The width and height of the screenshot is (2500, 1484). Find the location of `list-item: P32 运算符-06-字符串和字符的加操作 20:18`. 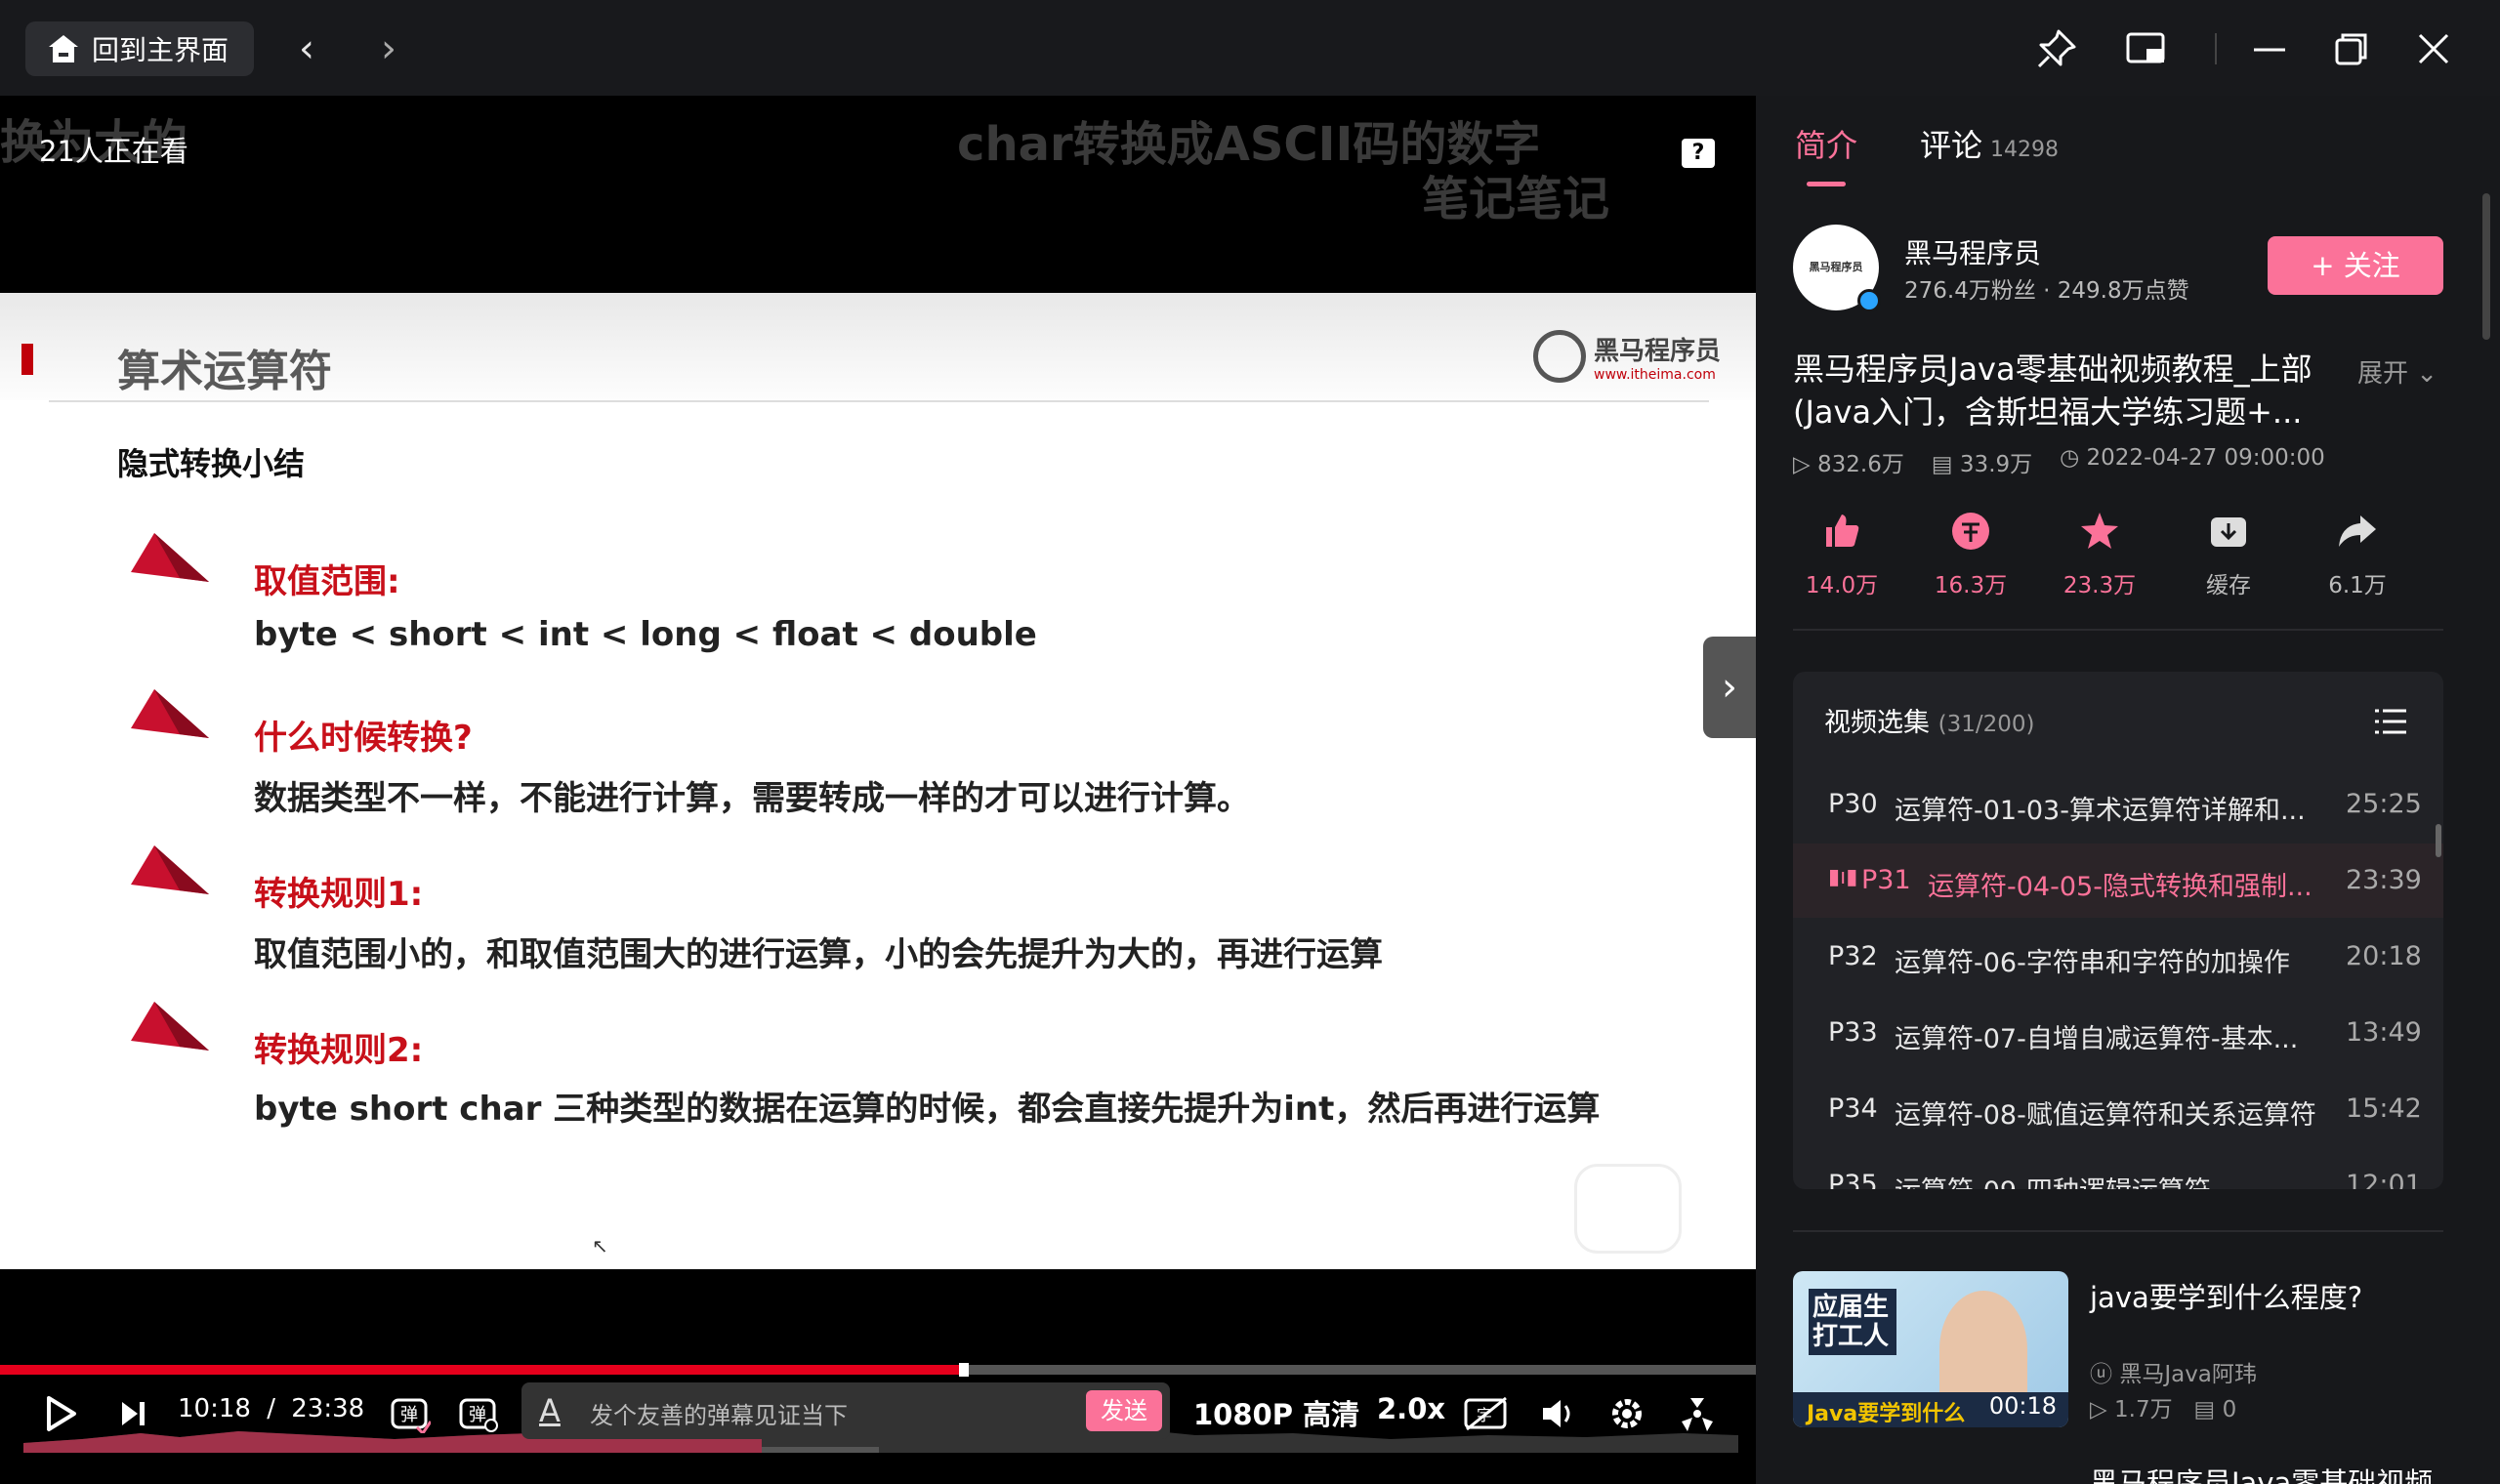

list-item: P32 运算符-06-字符串和字符的加操作 20:18 is located at coordinates (2118, 957).